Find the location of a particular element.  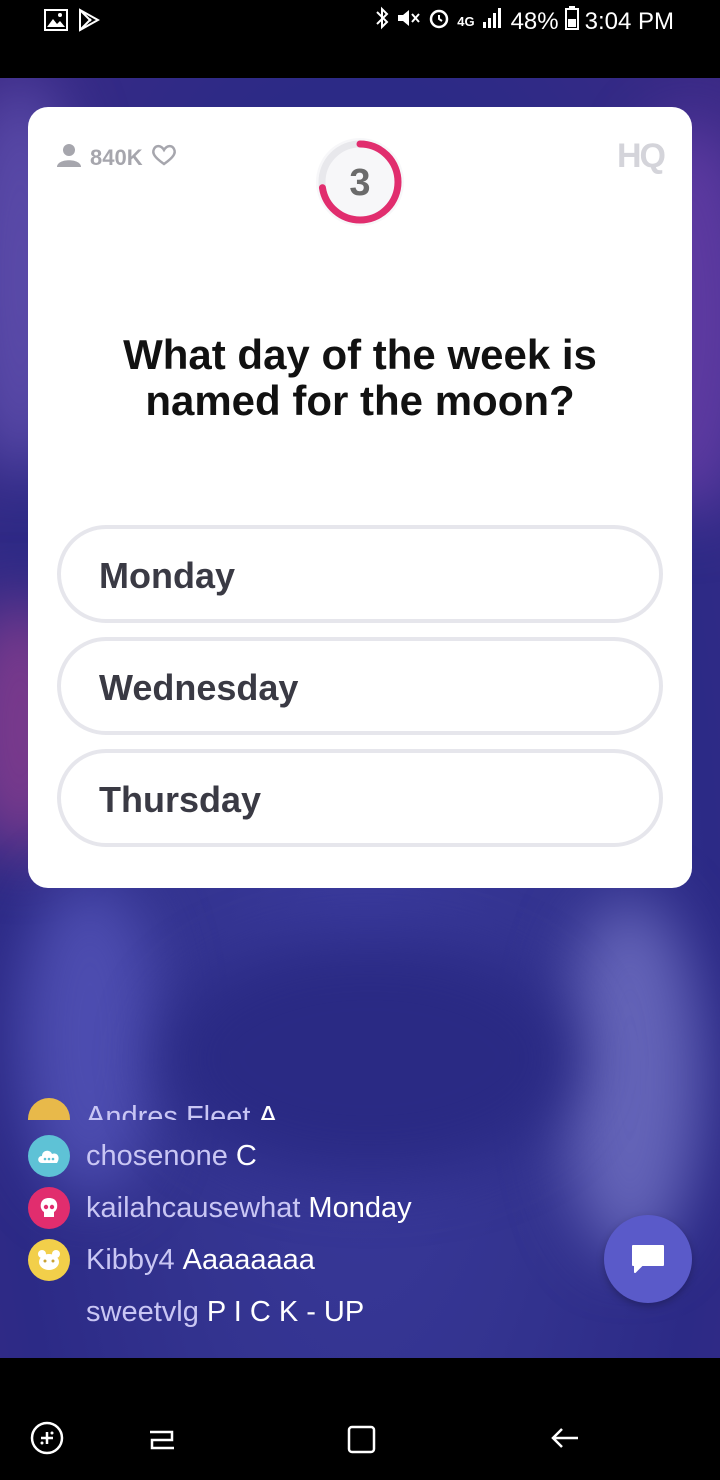

answer-option-3: Thursday is located at coordinates (360, 798).